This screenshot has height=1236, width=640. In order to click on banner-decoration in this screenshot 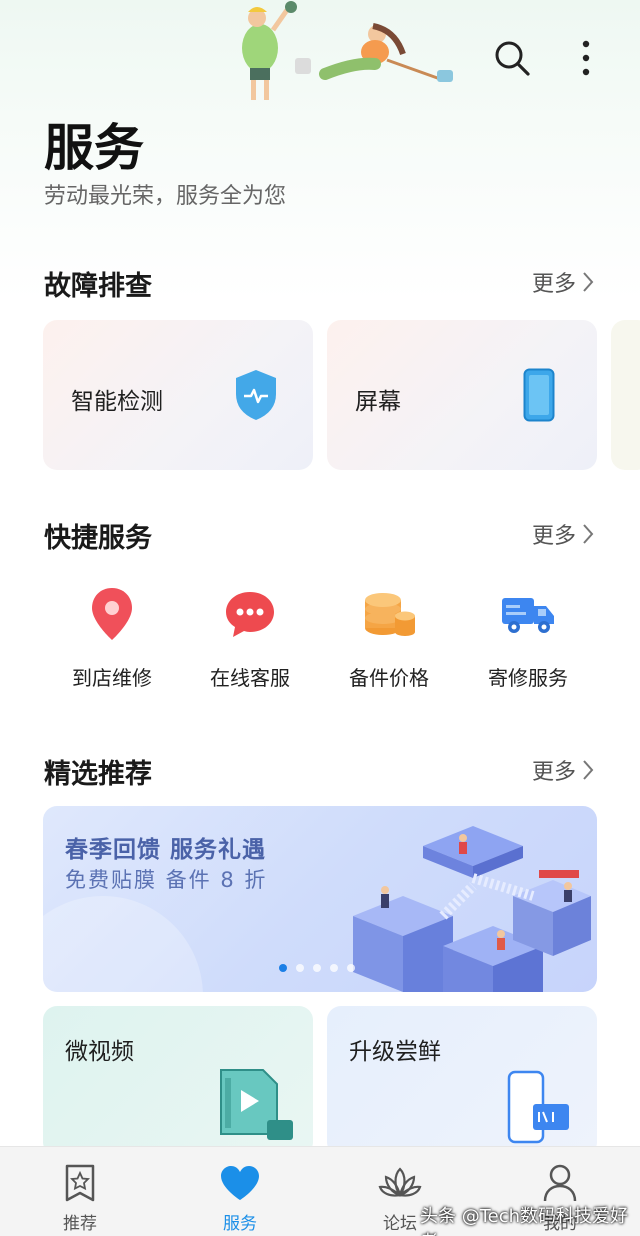, I will do `click(123, 944)`.